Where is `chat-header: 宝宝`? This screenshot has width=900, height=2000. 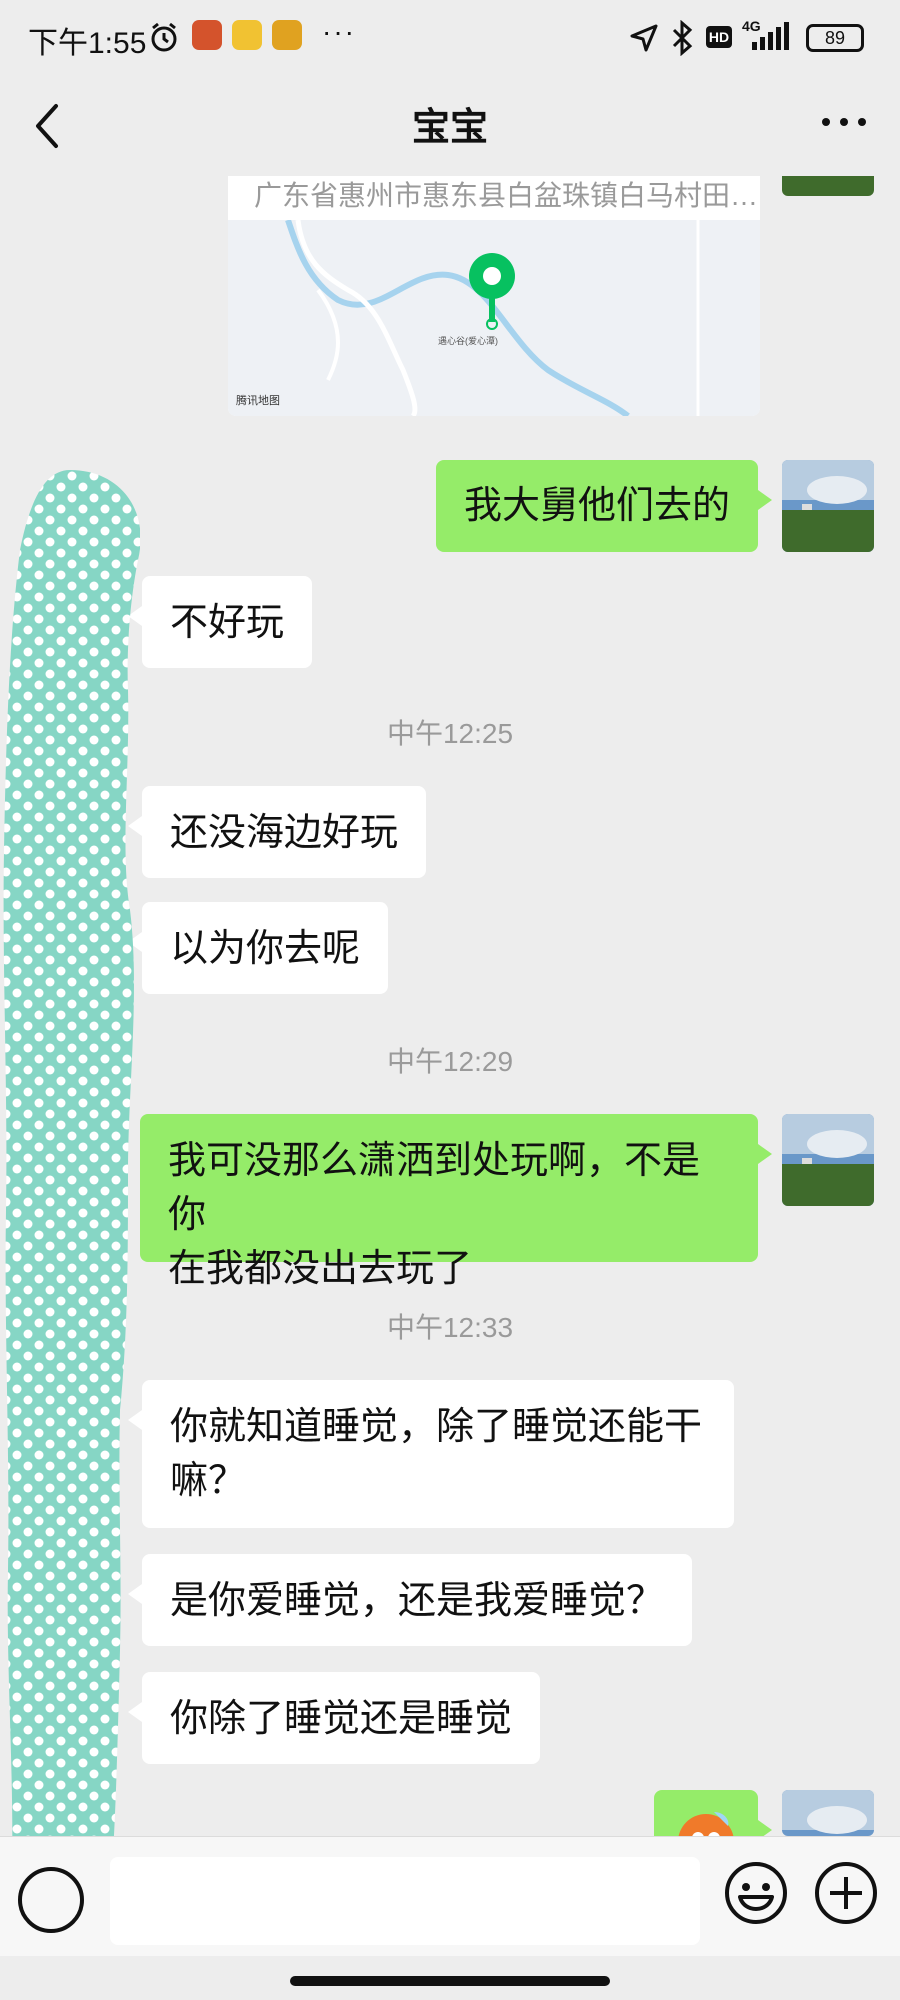 chat-header: 宝宝 is located at coordinates (450, 126).